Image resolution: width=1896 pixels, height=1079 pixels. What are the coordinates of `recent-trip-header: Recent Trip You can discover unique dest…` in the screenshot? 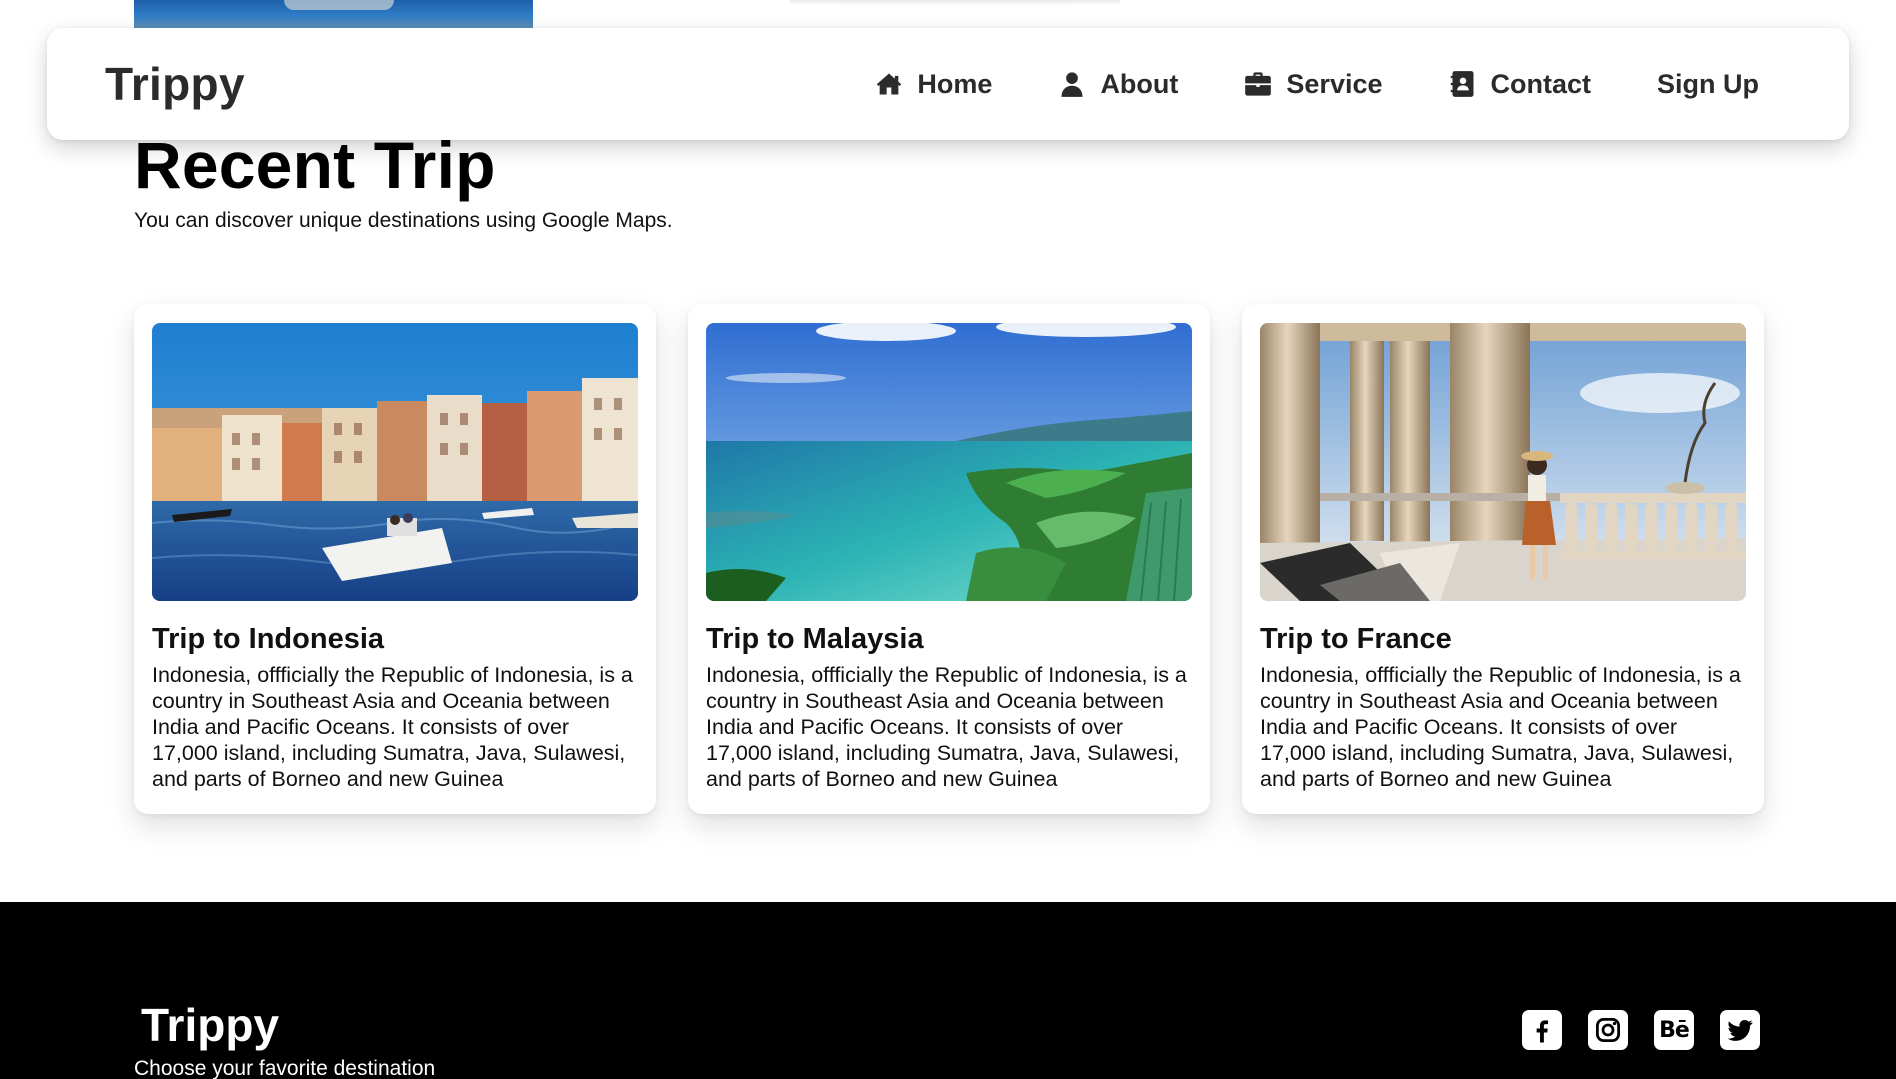 It's located at (403, 182).